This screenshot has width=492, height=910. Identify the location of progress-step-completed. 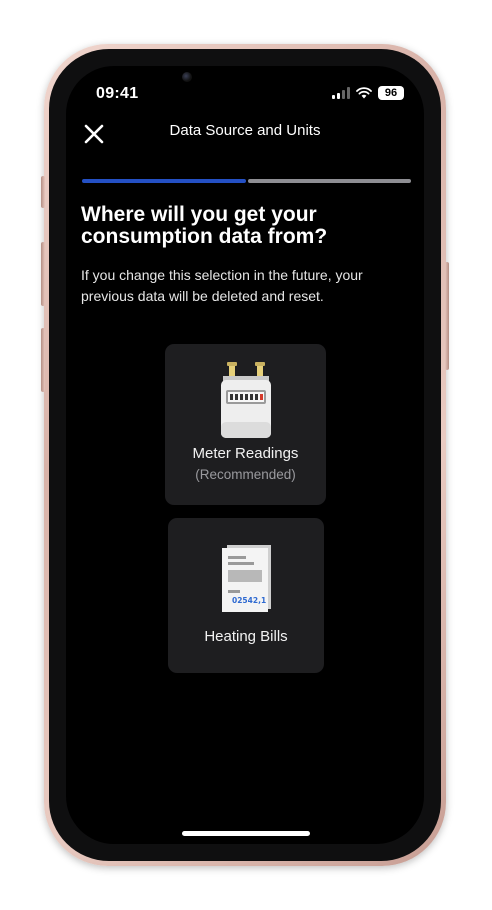
(164, 181).